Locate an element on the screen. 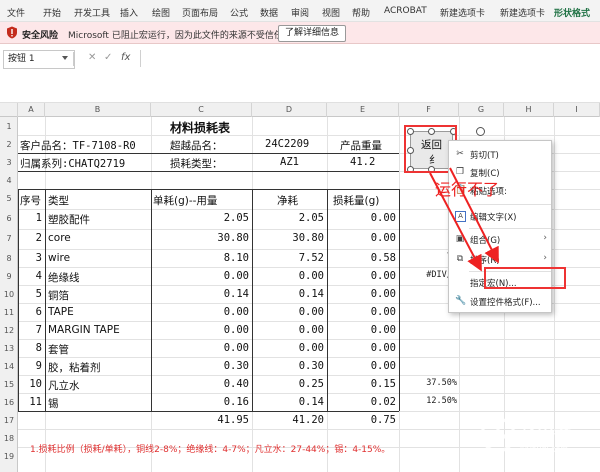 The width and height of the screenshot is (600, 472). watermark-text: 路由器 is located at coordinates (546, 431).